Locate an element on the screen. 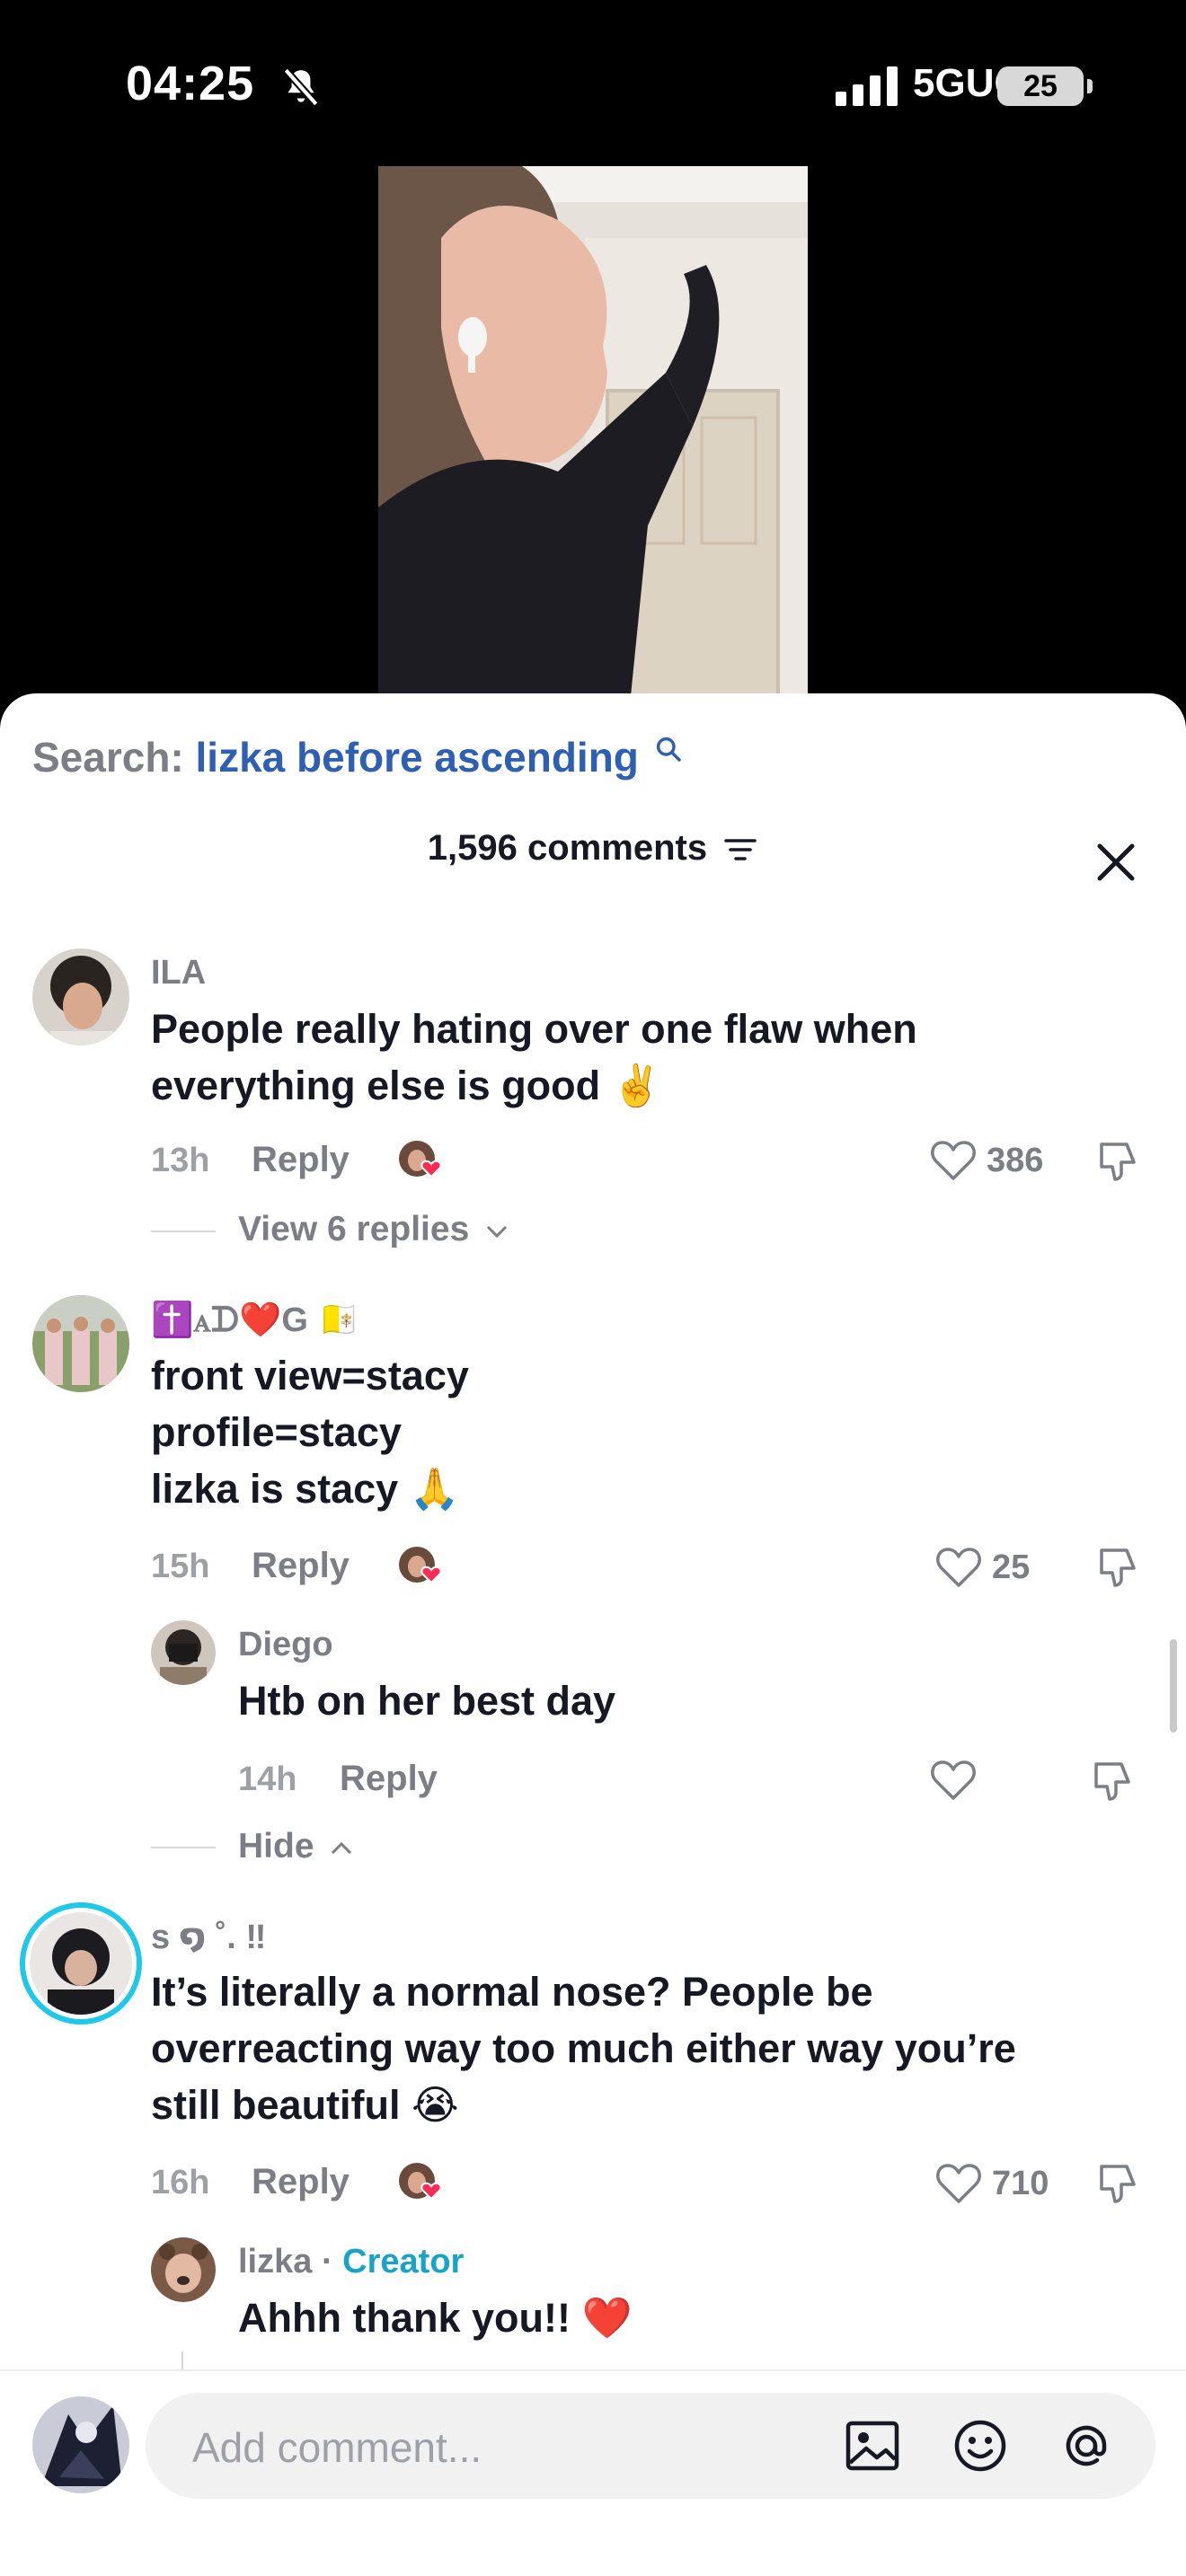  emoji-icon is located at coordinates (980, 2445).